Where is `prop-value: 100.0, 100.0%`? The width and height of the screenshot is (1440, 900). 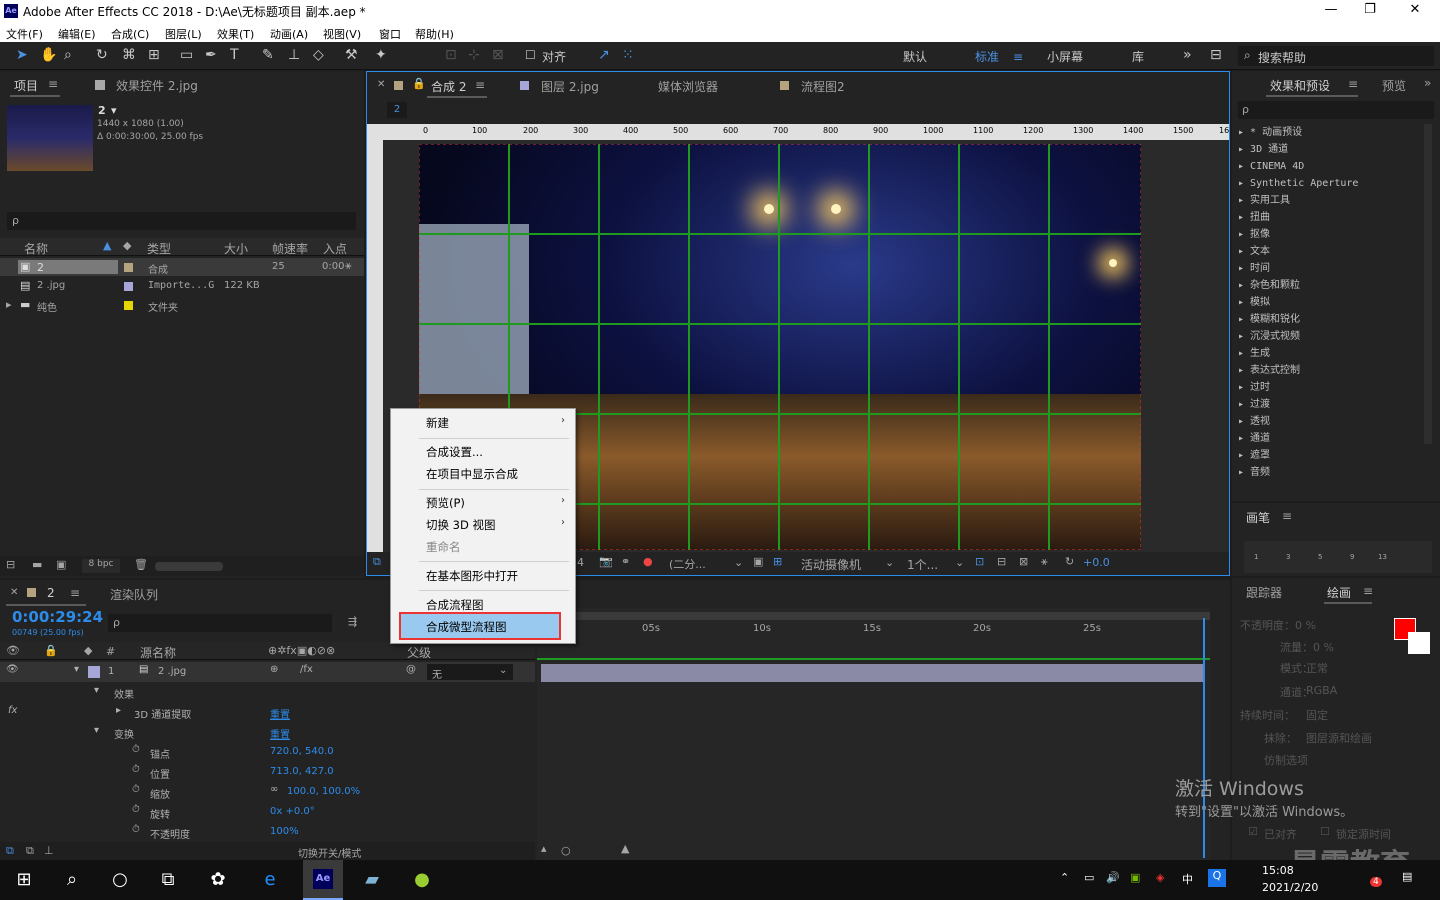 prop-value: 100.0, 100.0% is located at coordinates (323, 791).